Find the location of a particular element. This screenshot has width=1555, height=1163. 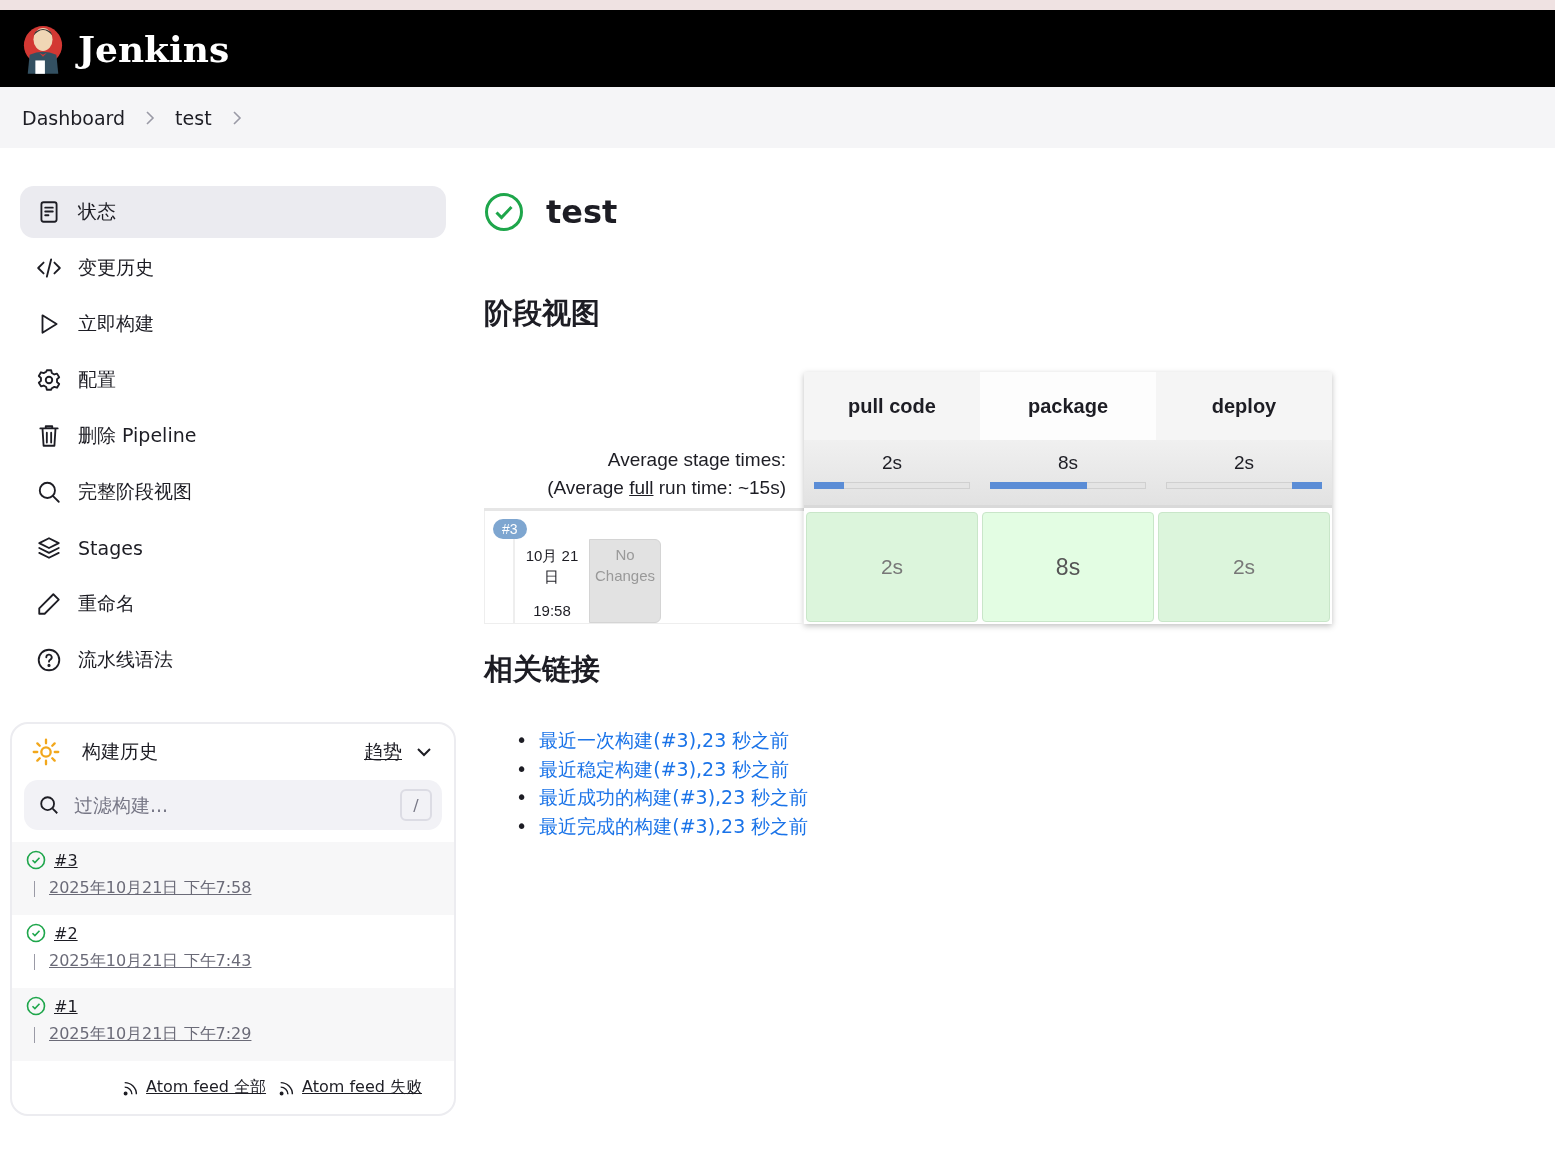

build-history-title: 构建历史 is located at coordinates (120, 751).